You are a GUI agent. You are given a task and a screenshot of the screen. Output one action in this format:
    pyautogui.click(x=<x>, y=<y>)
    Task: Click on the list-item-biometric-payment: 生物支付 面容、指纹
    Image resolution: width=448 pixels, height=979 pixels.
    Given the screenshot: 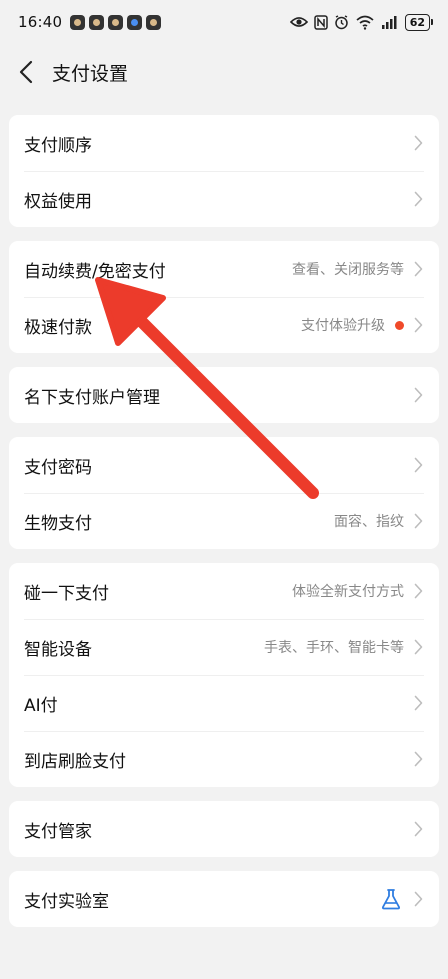 What is the action you would take?
    pyautogui.click(x=224, y=521)
    